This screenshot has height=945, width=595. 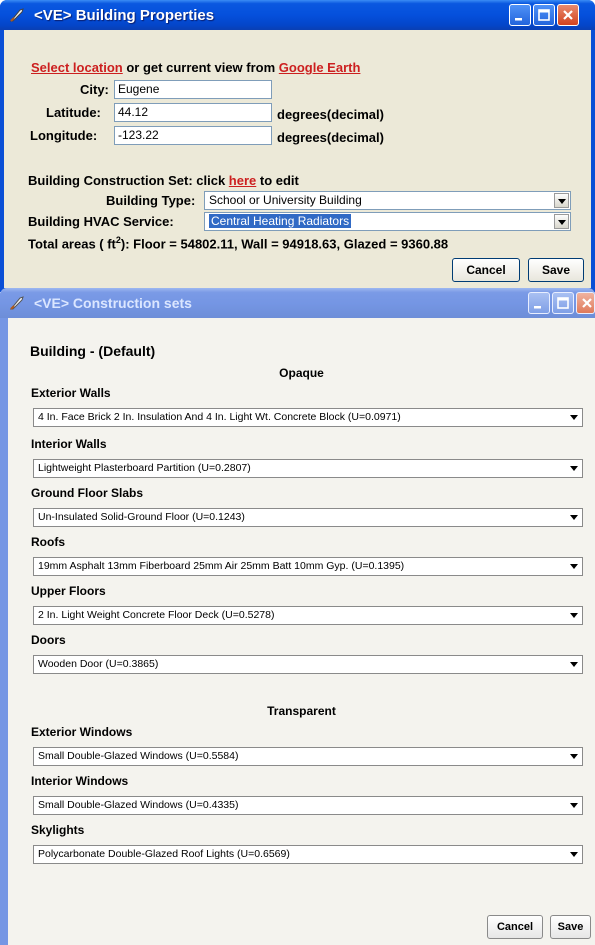 What do you see at coordinates (193, 112) in the screenshot?
I see `latitude-field: 44.12` at bounding box center [193, 112].